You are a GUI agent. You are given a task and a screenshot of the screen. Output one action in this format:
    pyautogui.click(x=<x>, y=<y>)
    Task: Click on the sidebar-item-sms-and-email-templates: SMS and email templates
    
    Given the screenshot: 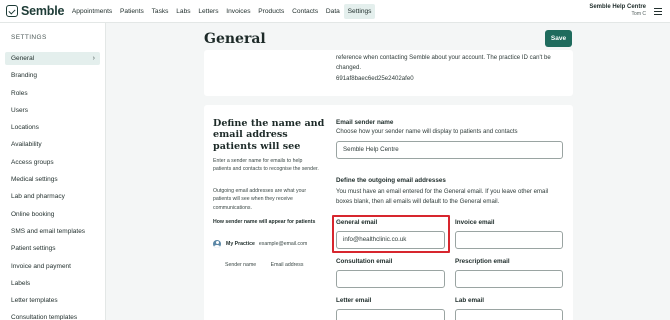 What is the action you would take?
    pyautogui.click(x=52, y=231)
    